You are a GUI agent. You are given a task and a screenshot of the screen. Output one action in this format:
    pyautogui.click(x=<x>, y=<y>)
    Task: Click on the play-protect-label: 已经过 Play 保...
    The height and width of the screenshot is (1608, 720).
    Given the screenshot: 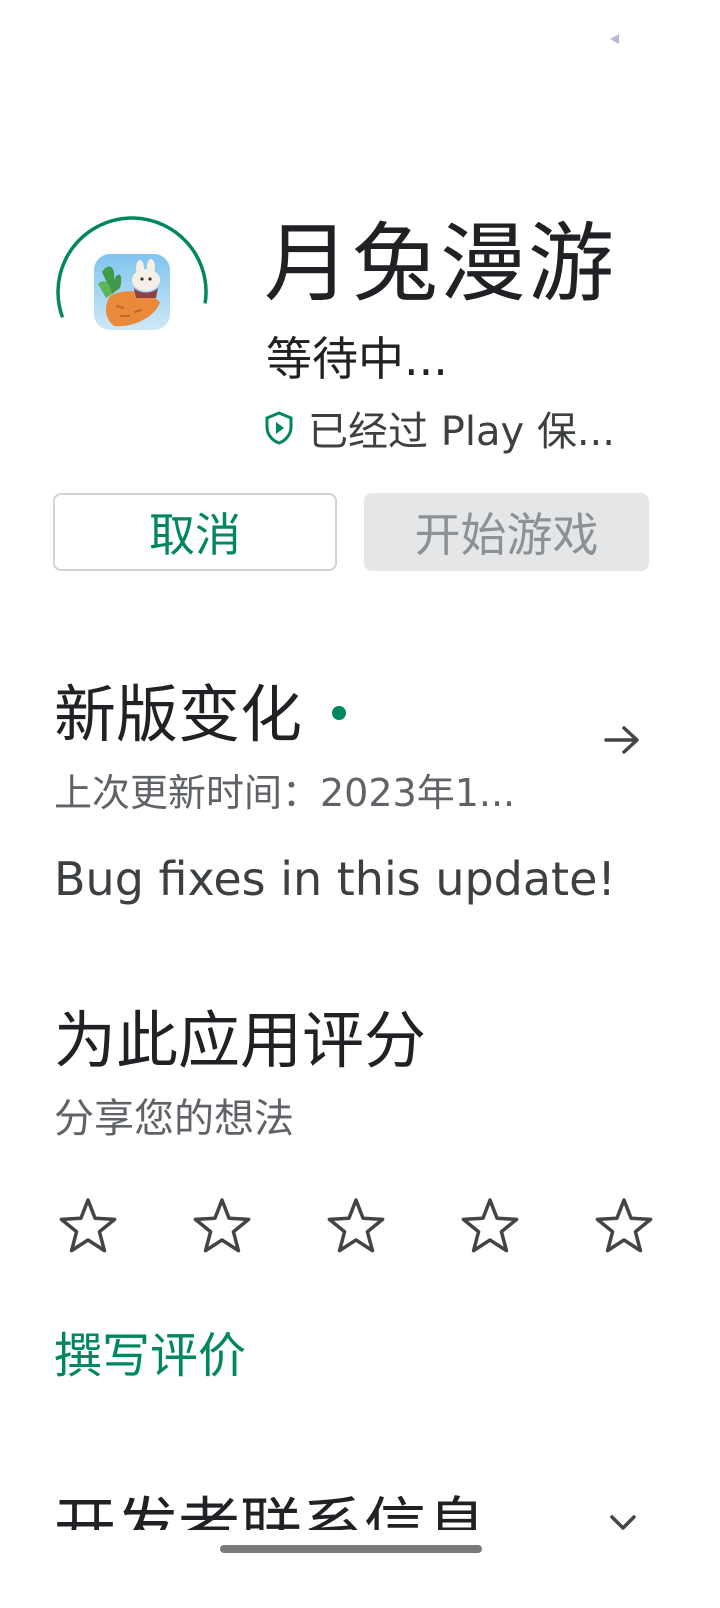 What is the action you would take?
    pyautogui.click(x=461, y=432)
    